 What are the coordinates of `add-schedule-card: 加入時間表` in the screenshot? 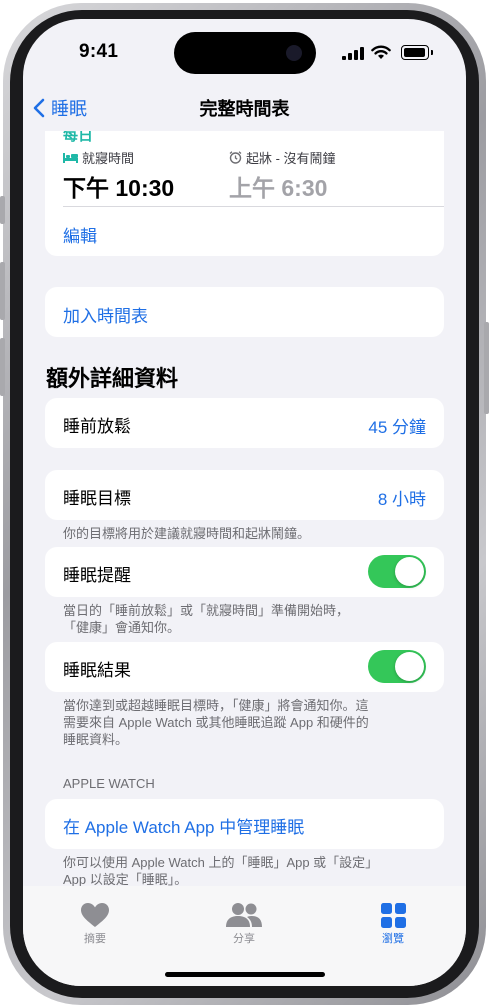 It's located at (244, 312).